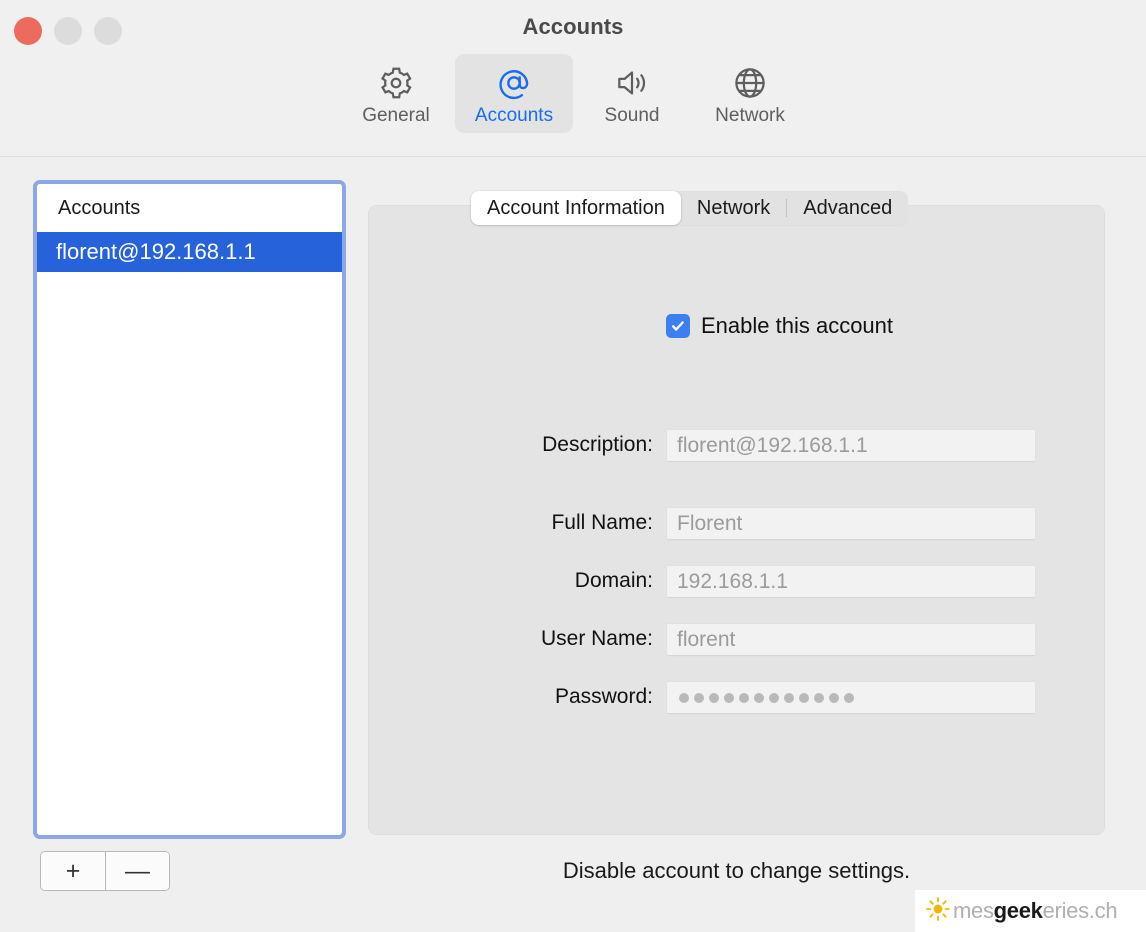 This screenshot has height=932, width=1146. Describe the element at coordinates (596, 638) in the screenshot. I see `user-name-label: User Name:` at that location.